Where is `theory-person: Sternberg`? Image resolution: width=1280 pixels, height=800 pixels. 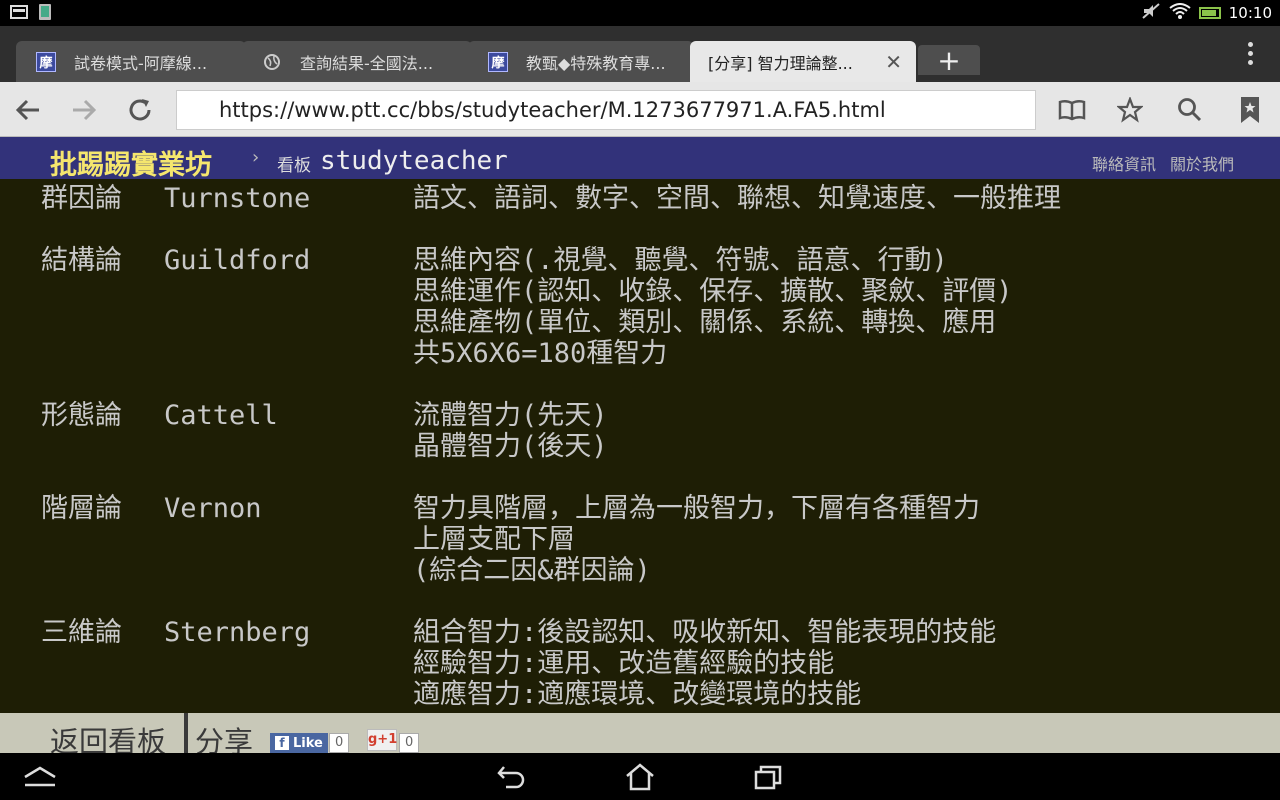 theory-person: Sternberg is located at coordinates (237, 632).